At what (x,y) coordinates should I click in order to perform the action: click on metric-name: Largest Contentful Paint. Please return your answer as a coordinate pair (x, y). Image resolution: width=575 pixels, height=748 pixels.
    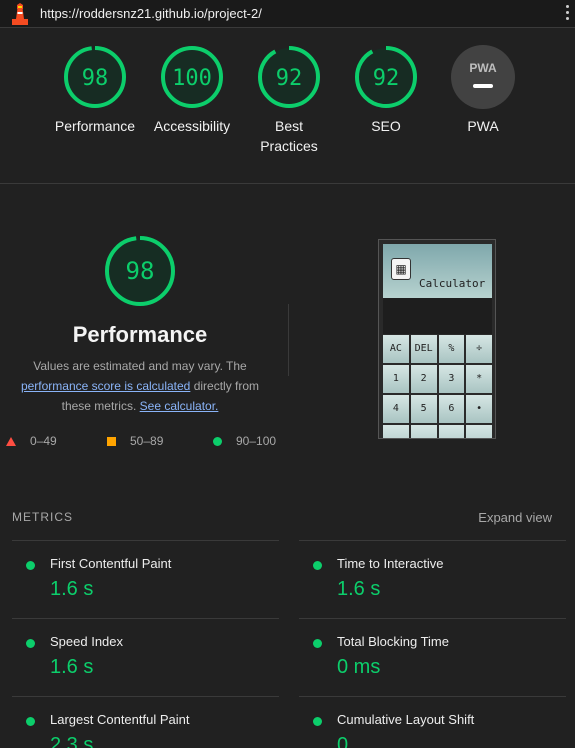
    Looking at the image, I should click on (120, 719).